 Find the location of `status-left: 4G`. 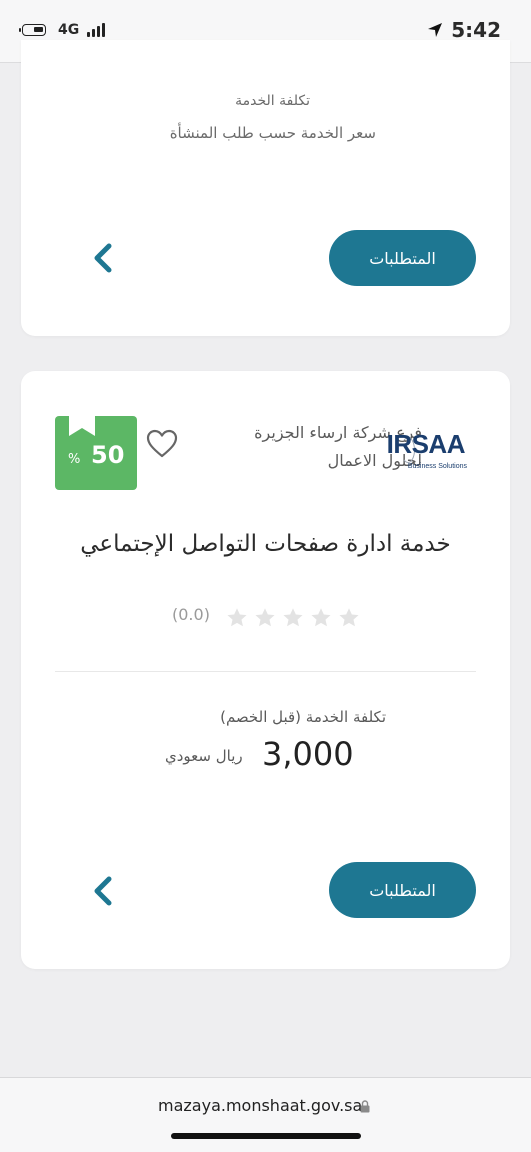

status-left: 4G is located at coordinates (62, 30).